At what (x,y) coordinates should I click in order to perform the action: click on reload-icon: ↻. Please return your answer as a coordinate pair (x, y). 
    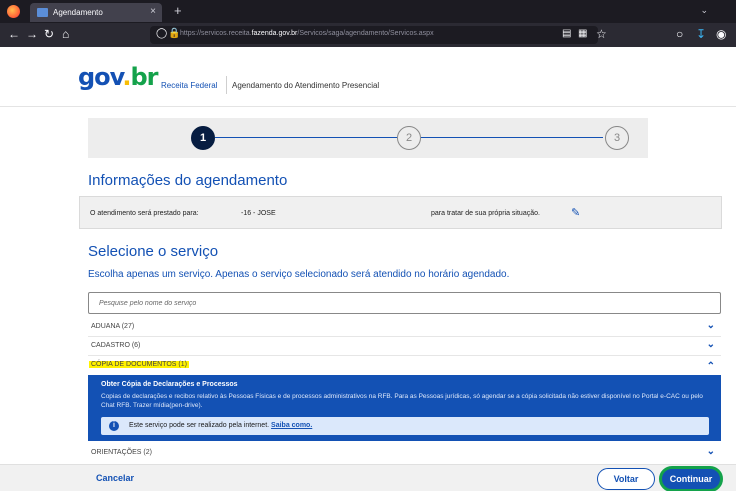
    Looking at the image, I should click on (49, 34).